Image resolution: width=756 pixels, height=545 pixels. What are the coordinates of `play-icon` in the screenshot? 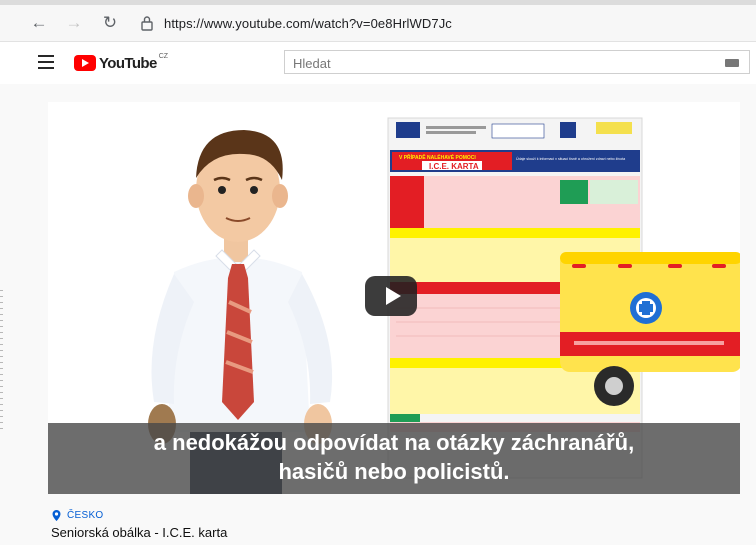 It's located at (393, 296).